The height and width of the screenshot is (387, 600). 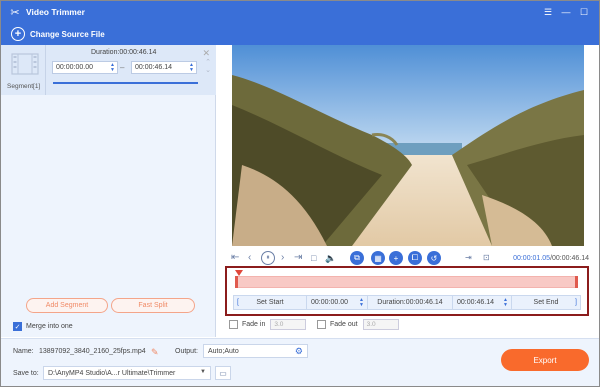 What do you see at coordinates (344, 324) in the screenshot?
I see `fade-out-label: Fade out` at bounding box center [344, 324].